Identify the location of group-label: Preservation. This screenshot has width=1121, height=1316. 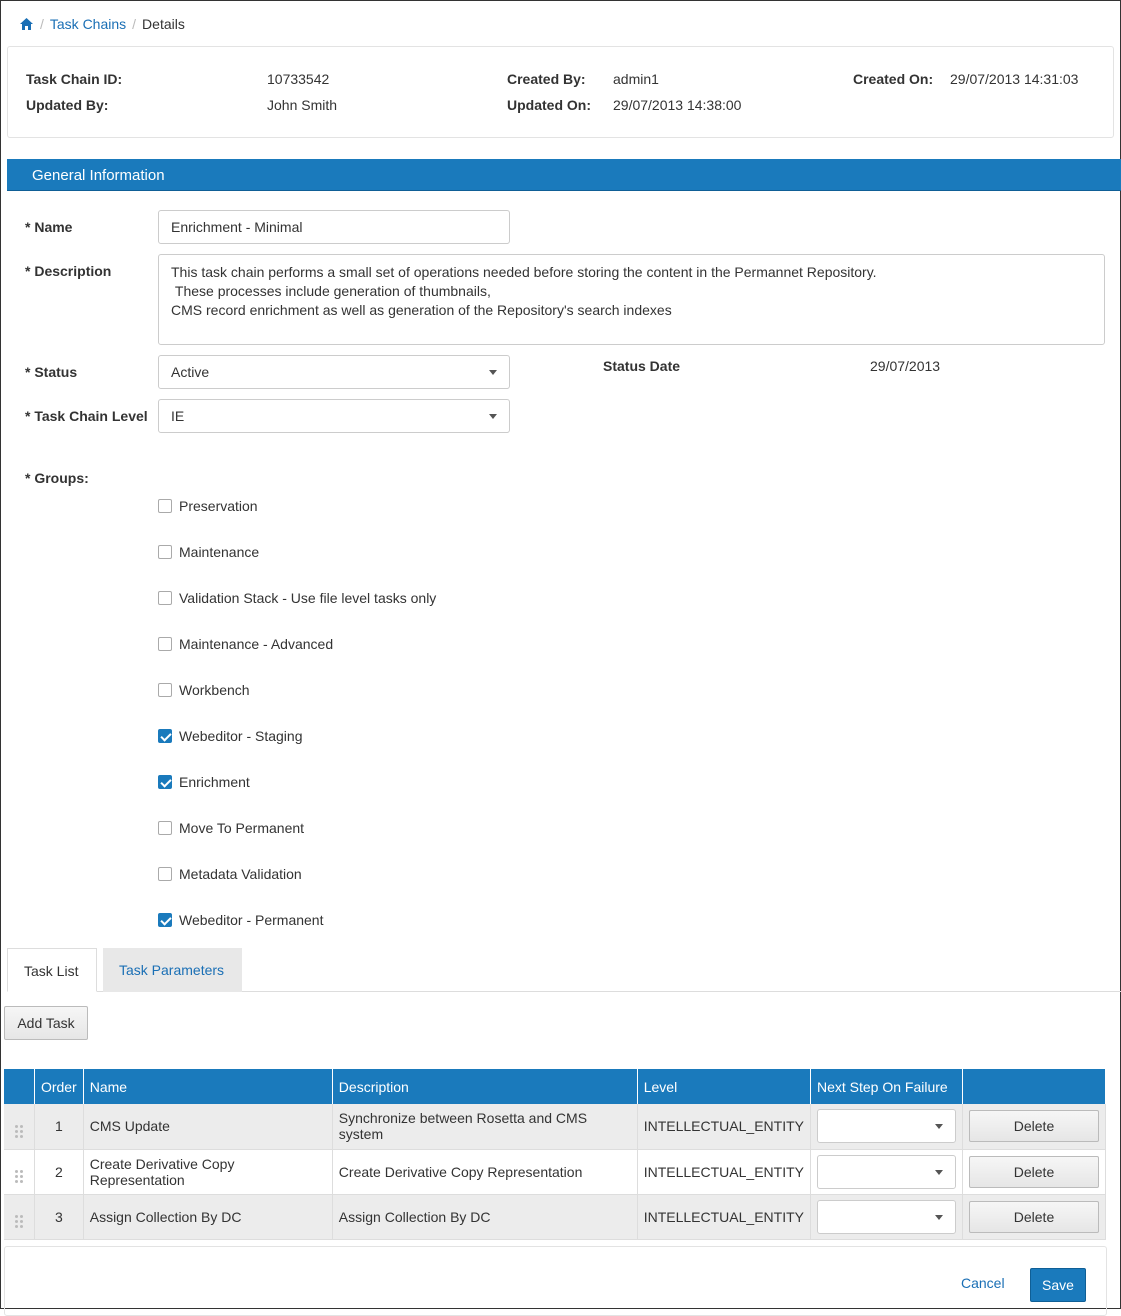
(218, 506).